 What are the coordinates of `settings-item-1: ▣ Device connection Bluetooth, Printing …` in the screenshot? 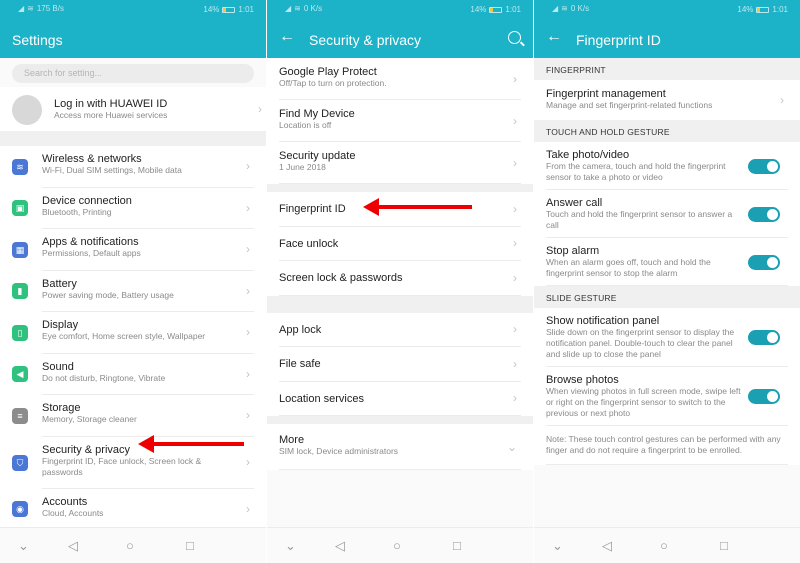 It's located at (133, 208).